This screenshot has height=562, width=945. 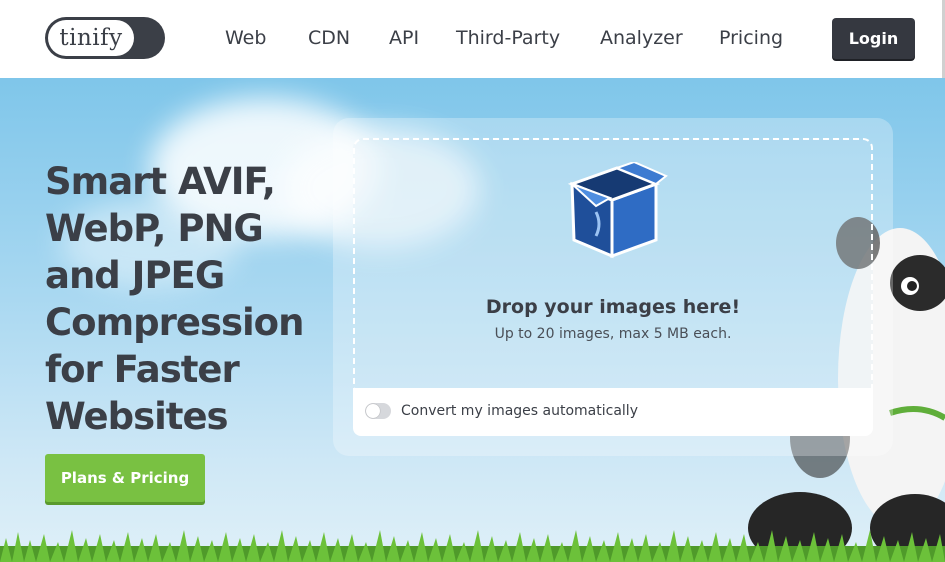 I want to click on headline-line: Smart AVIF,, so click(x=160, y=181).